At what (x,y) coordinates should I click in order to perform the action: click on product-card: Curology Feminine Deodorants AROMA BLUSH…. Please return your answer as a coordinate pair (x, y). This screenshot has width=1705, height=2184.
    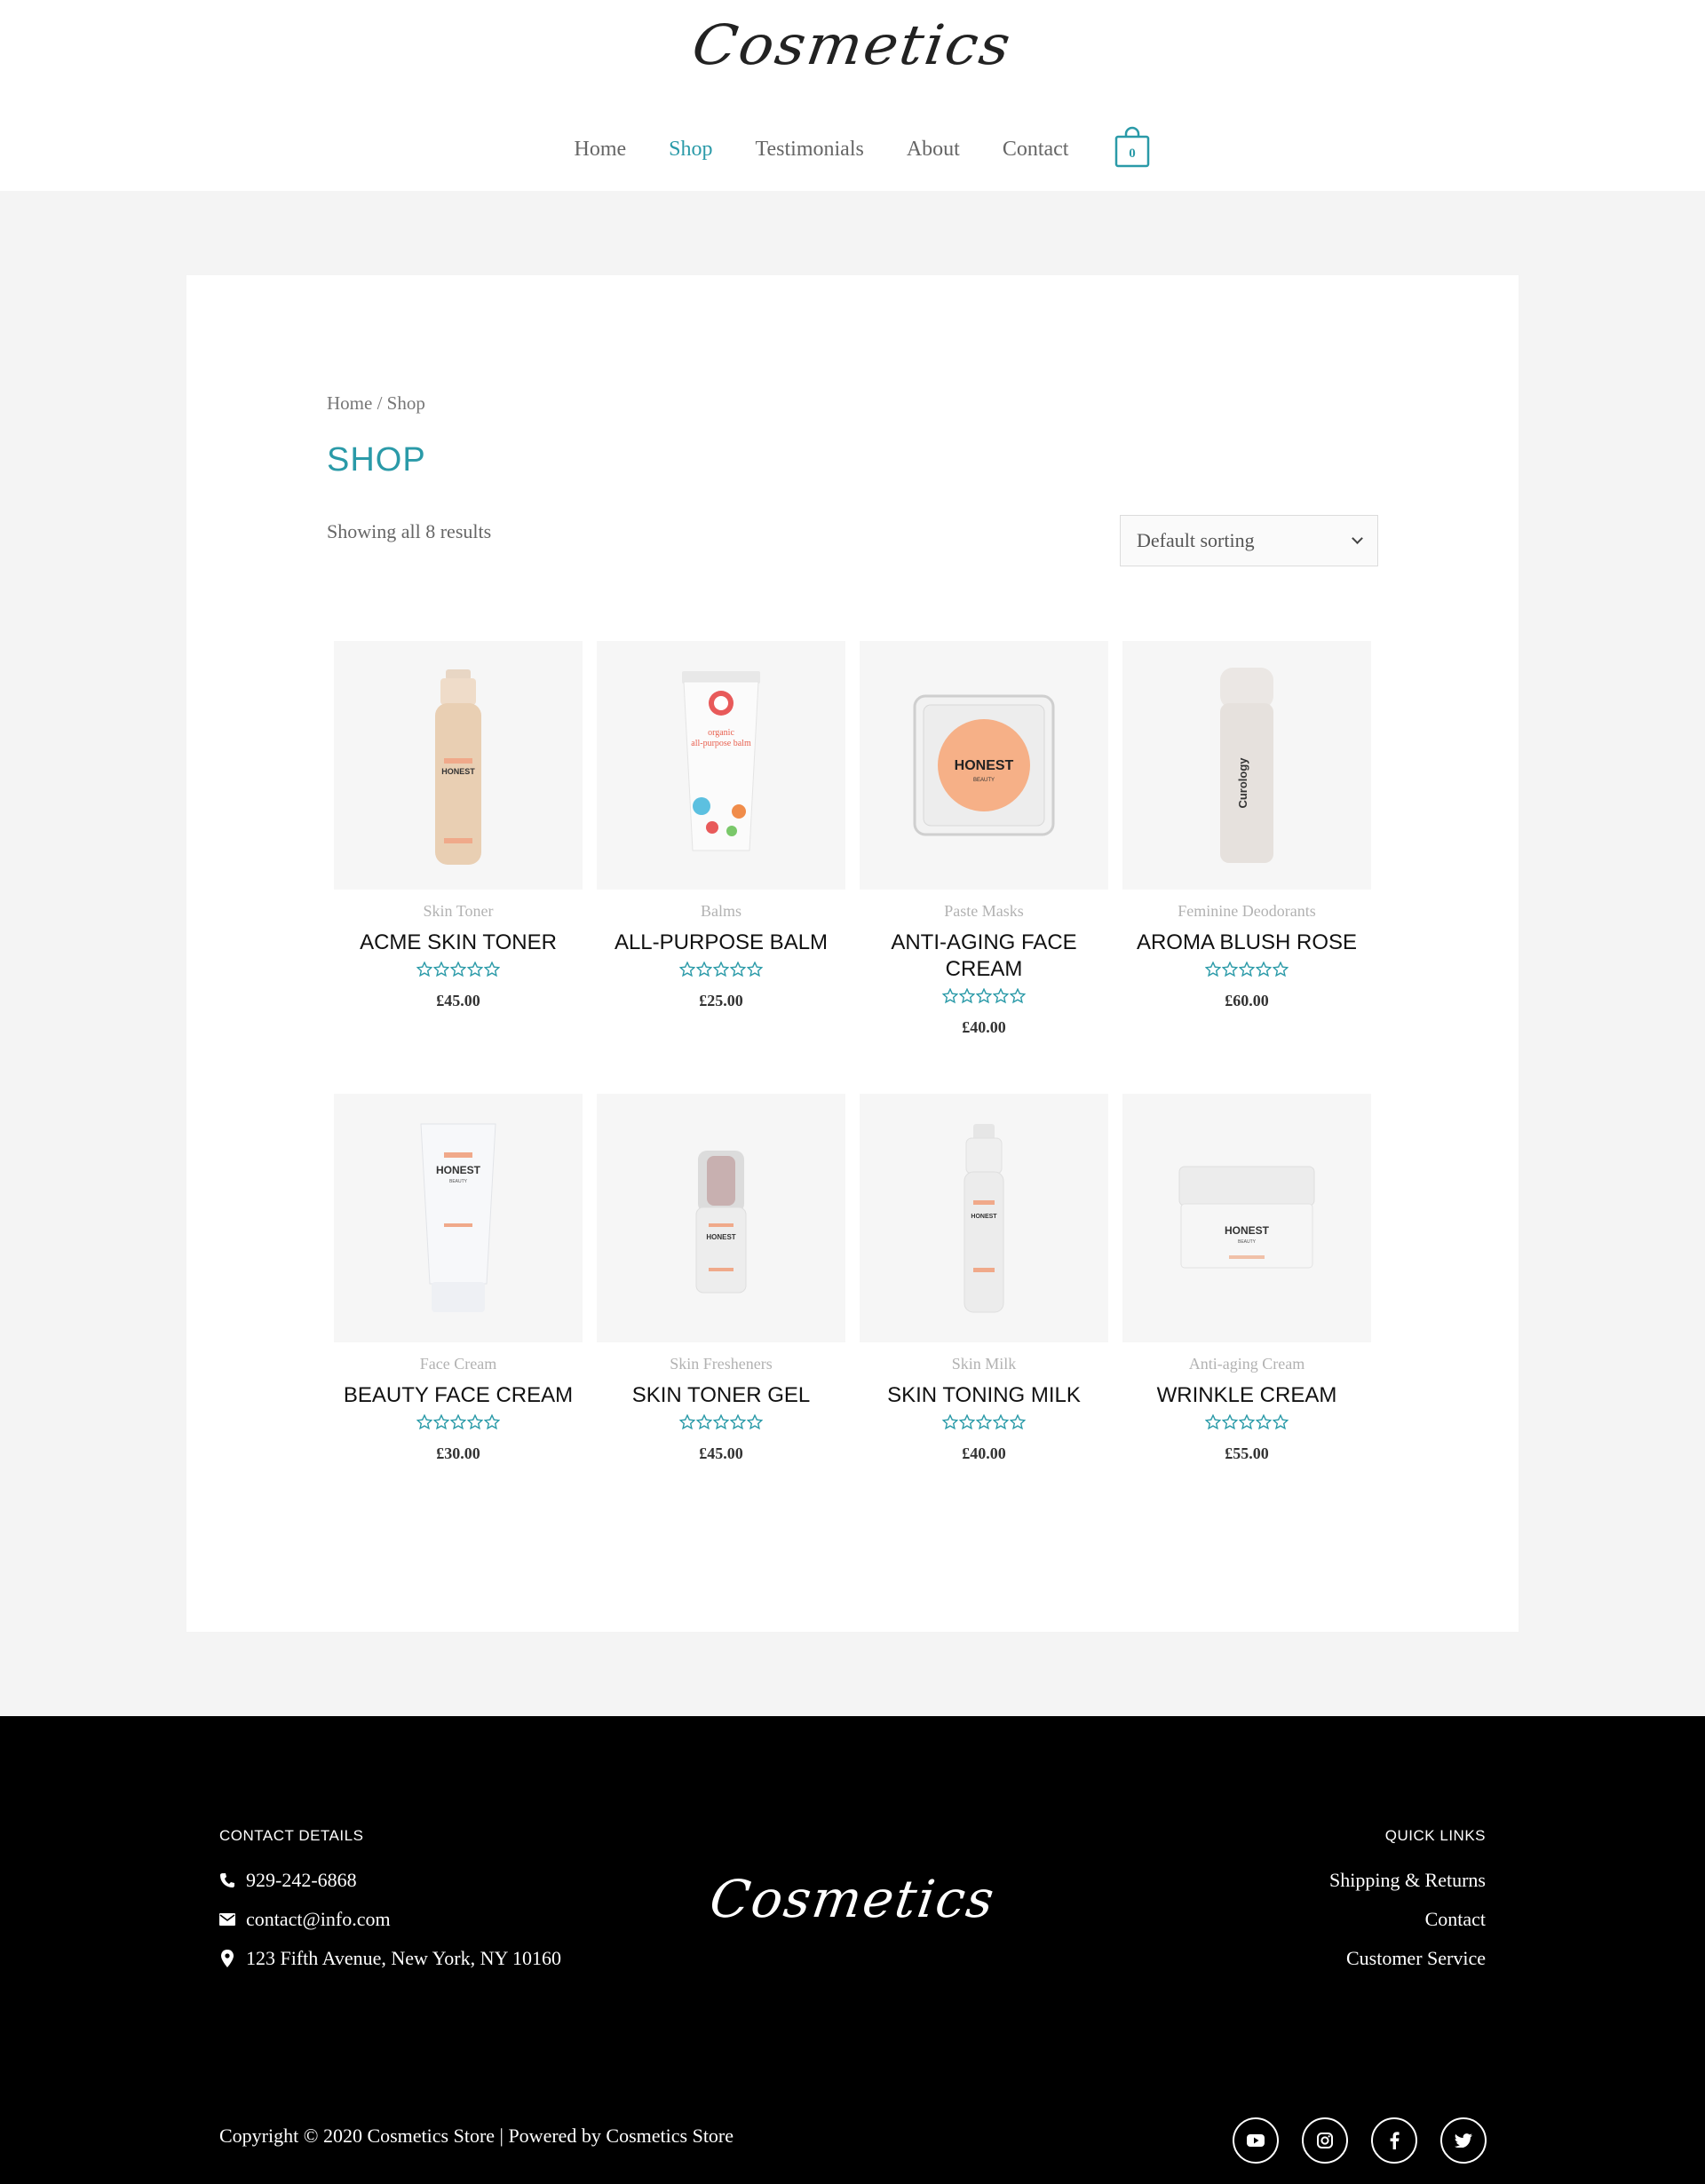
    Looking at the image, I should click on (1247, 825).